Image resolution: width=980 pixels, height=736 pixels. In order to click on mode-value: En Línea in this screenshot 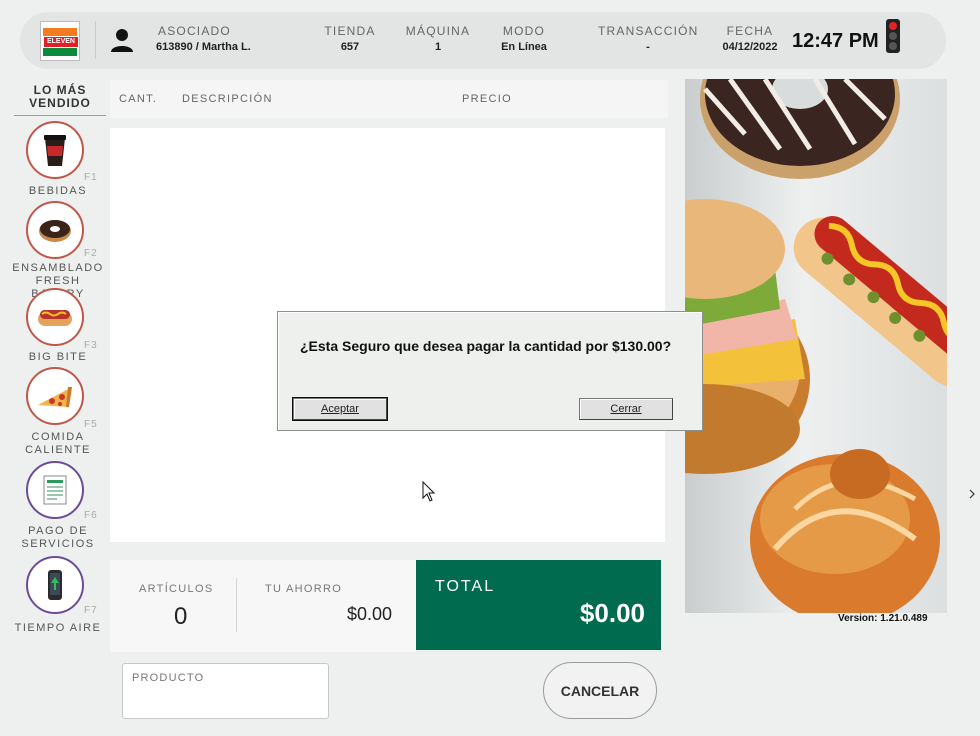, I will do `click(524, 47)`.